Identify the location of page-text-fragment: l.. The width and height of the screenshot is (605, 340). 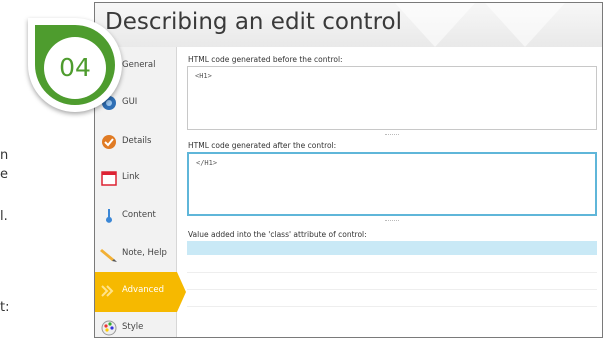
(4, 216).